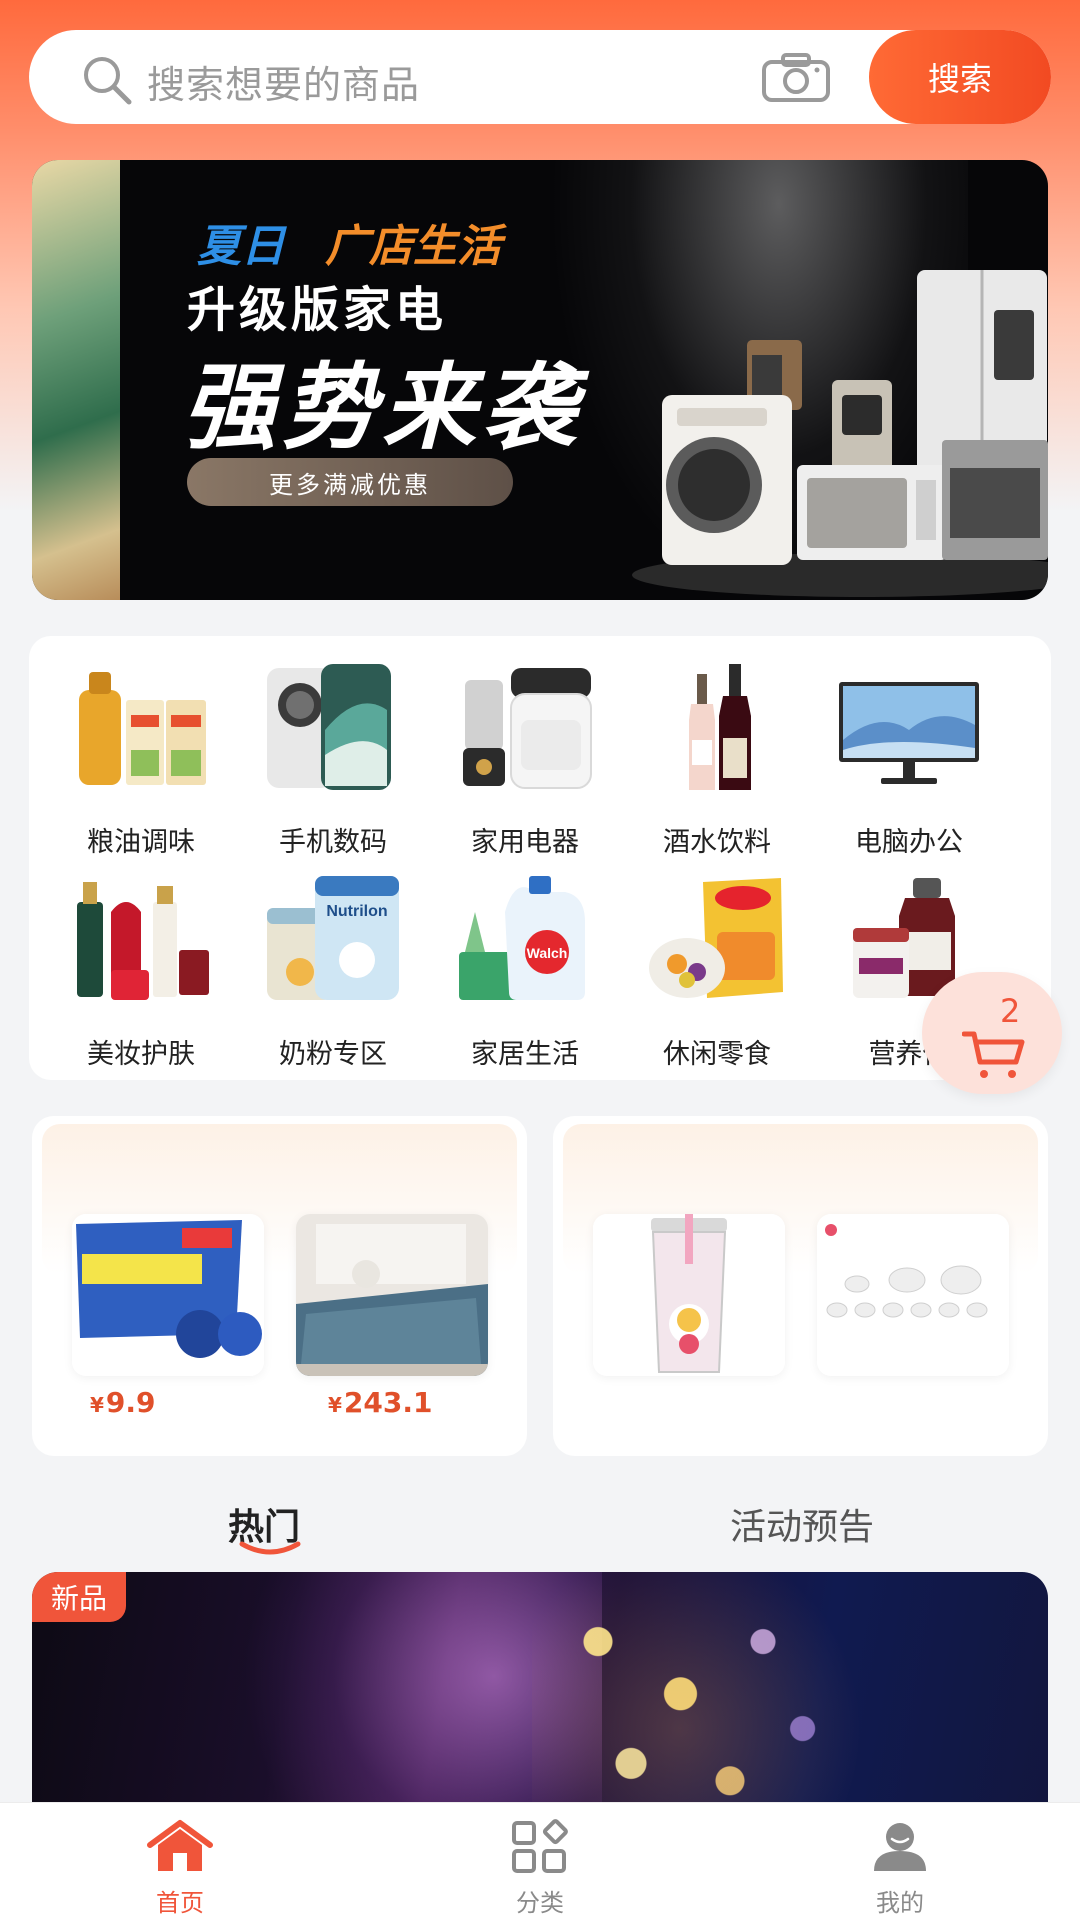 The width and height of the screenshot is (1080, 1920). Describe the element at coordinates (180, 1903) in the screenshot. I see `nav-home-label: 首页` at that location.